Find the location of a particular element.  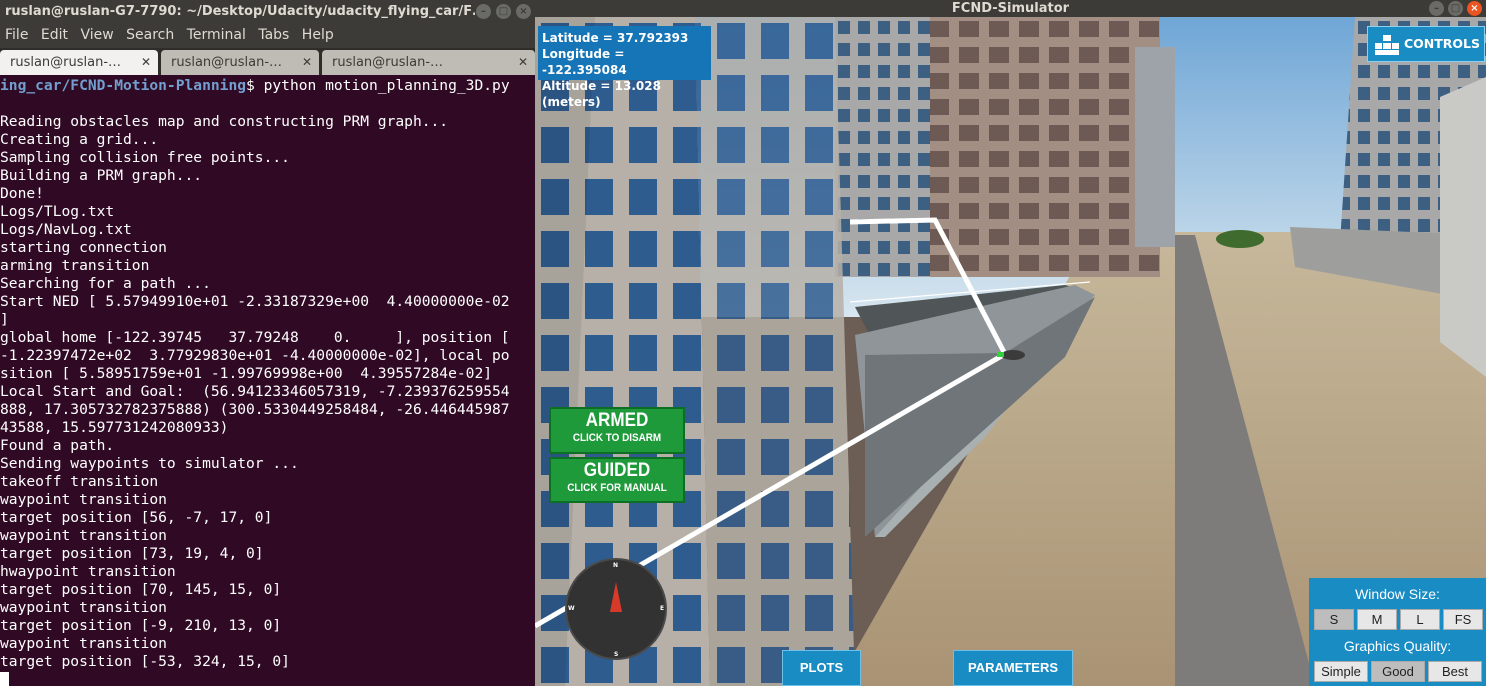

prompt-path: ing_car/FCND-Motion-Planning is located at coordinates (123, 85).